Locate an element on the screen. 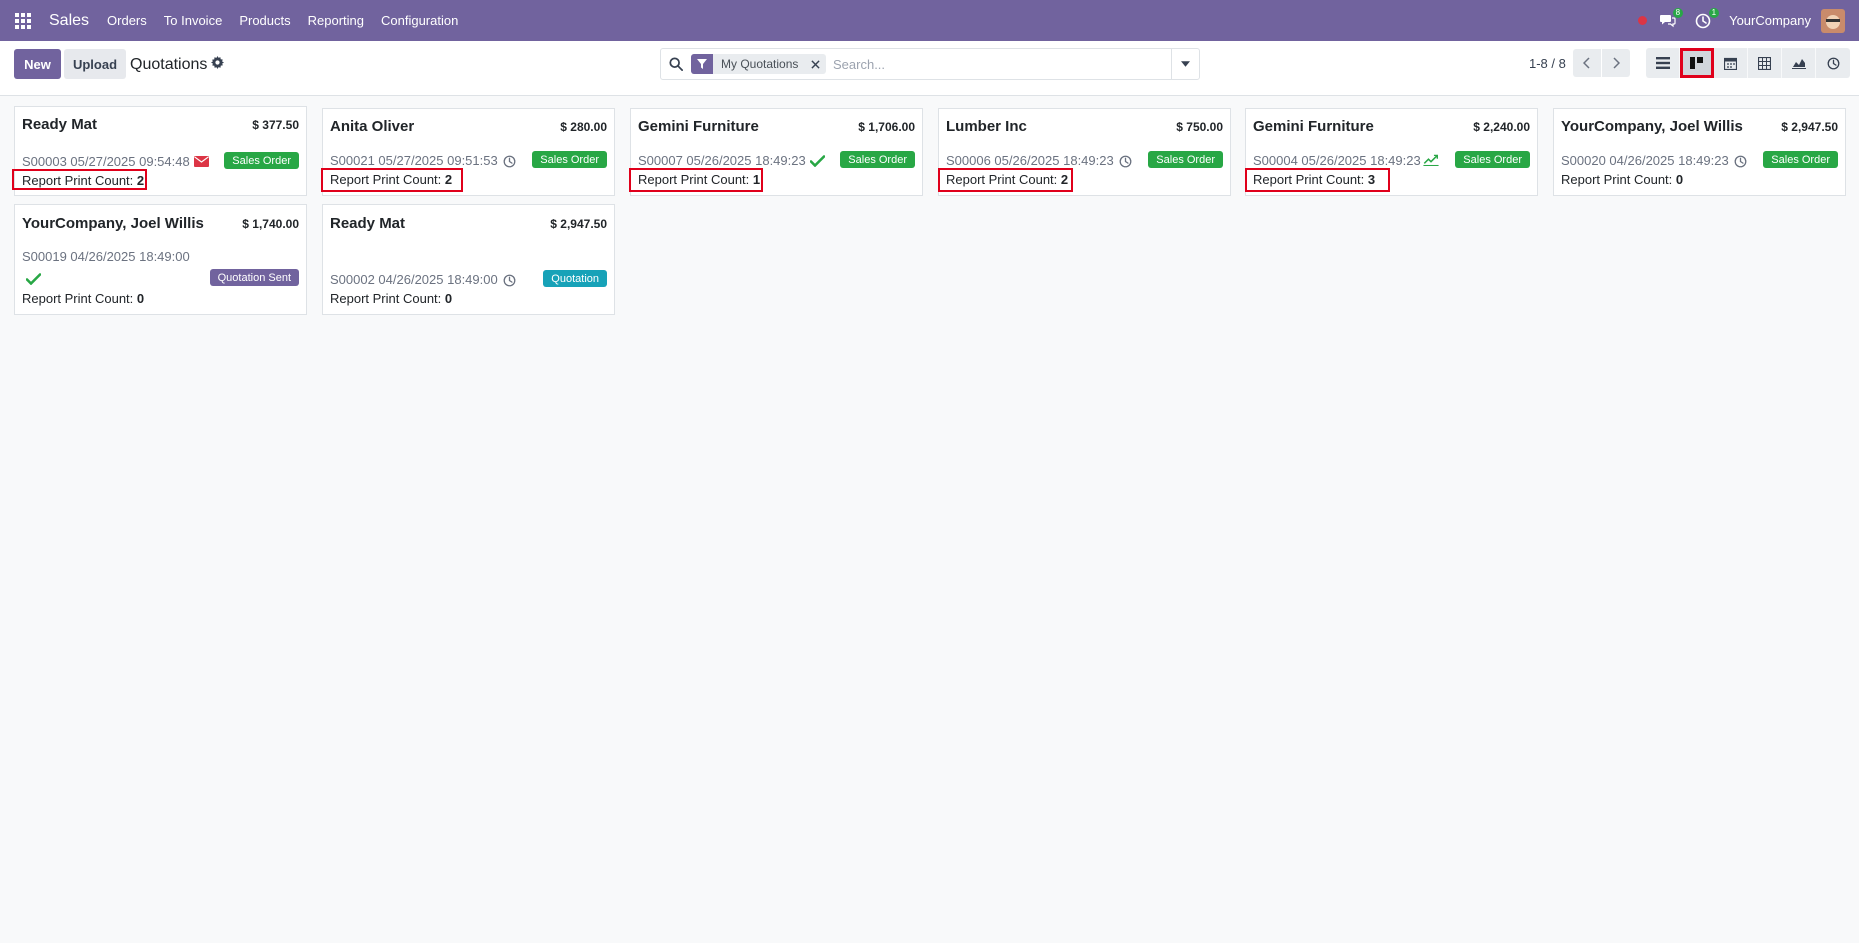 This screenshot has width=1859, height=943. card-reference: S00003 05/27/2025 09:54:48 is located at coordinates (106, 161).